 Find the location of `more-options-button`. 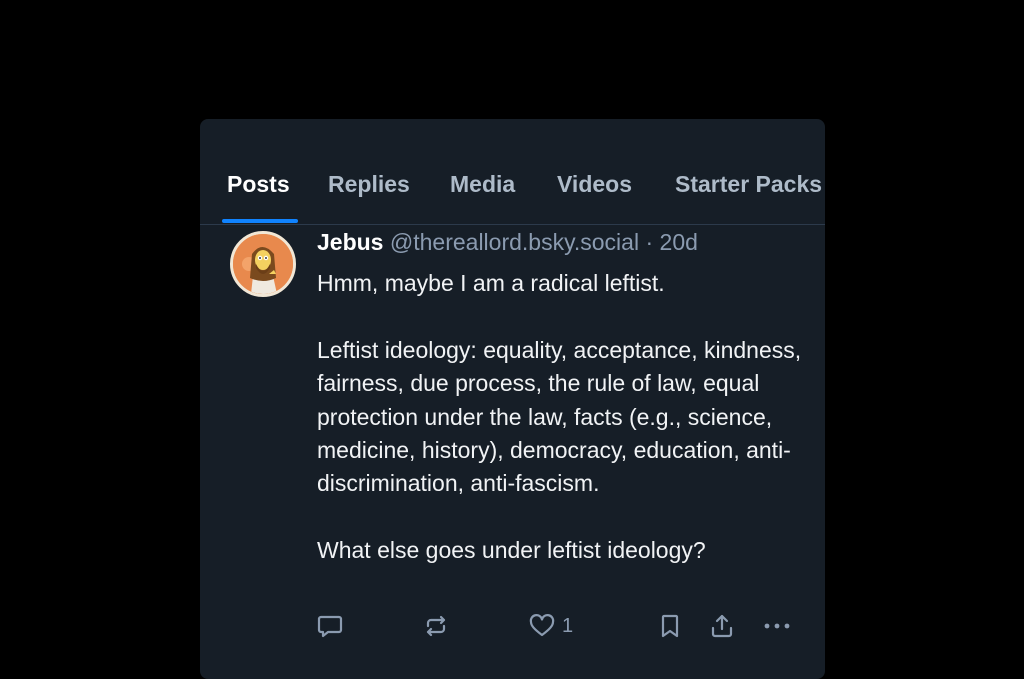

more-options-button is located at coordinates (777, 626).